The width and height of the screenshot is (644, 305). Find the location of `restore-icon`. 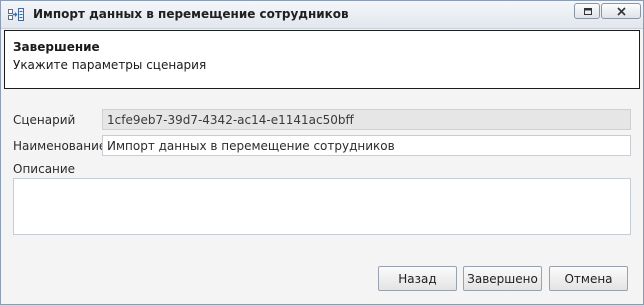

restore-icon is located at coordinates (588, 11).